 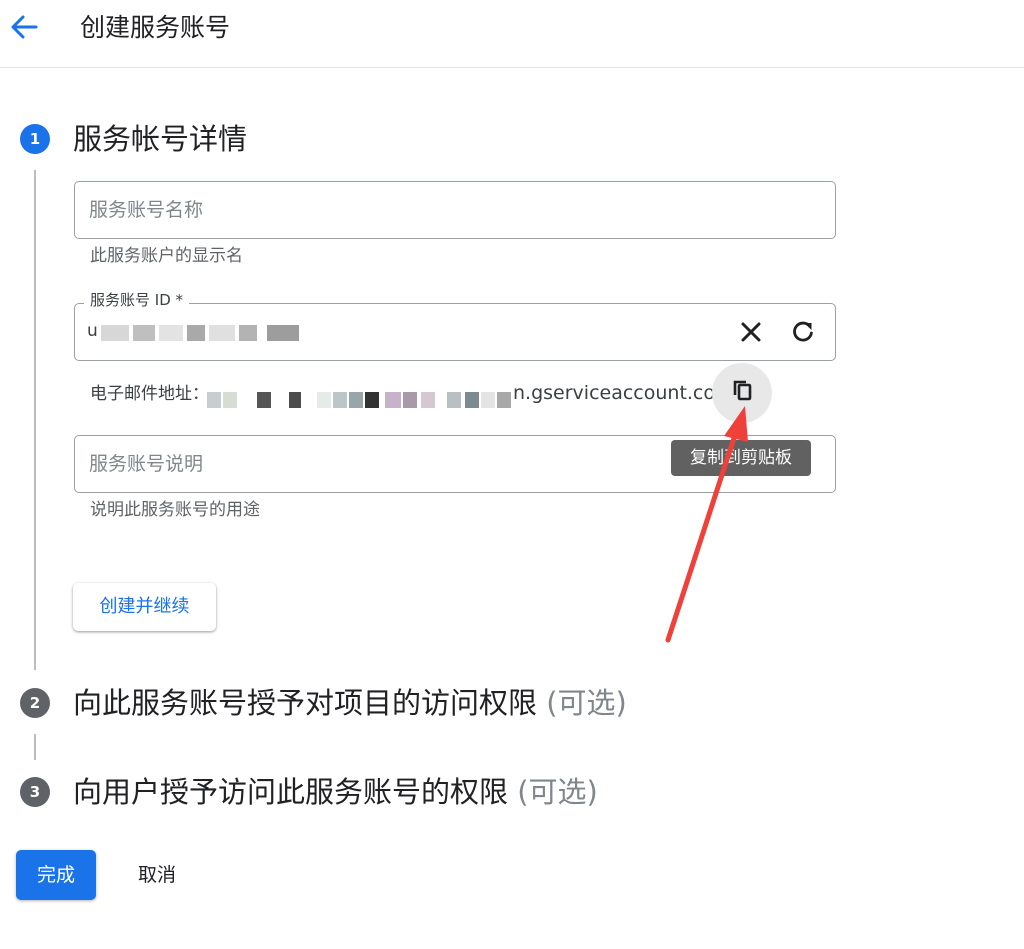 What do you see at coordinates (455, 332) in the screenshot?
I see `service-account-id-field: u` at bounding box center [455, 332].